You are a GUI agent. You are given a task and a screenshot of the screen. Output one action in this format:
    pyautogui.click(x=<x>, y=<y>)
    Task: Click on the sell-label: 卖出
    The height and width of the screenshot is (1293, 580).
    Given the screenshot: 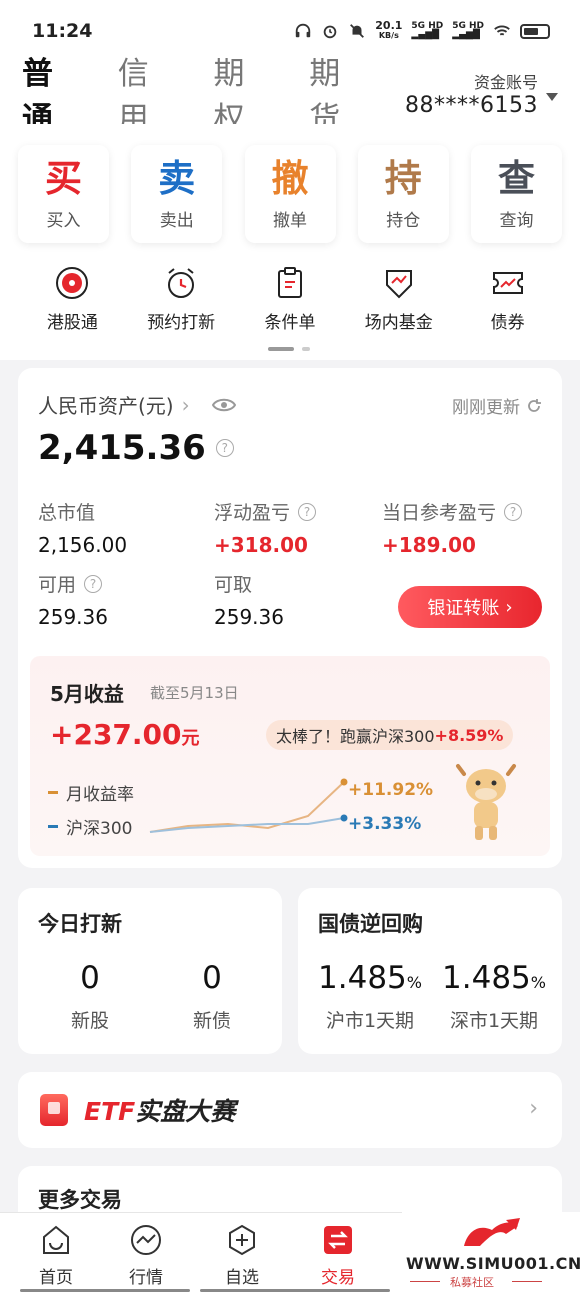 What is the action you would take?
    pyautogui.click(x=176, y=220)
    